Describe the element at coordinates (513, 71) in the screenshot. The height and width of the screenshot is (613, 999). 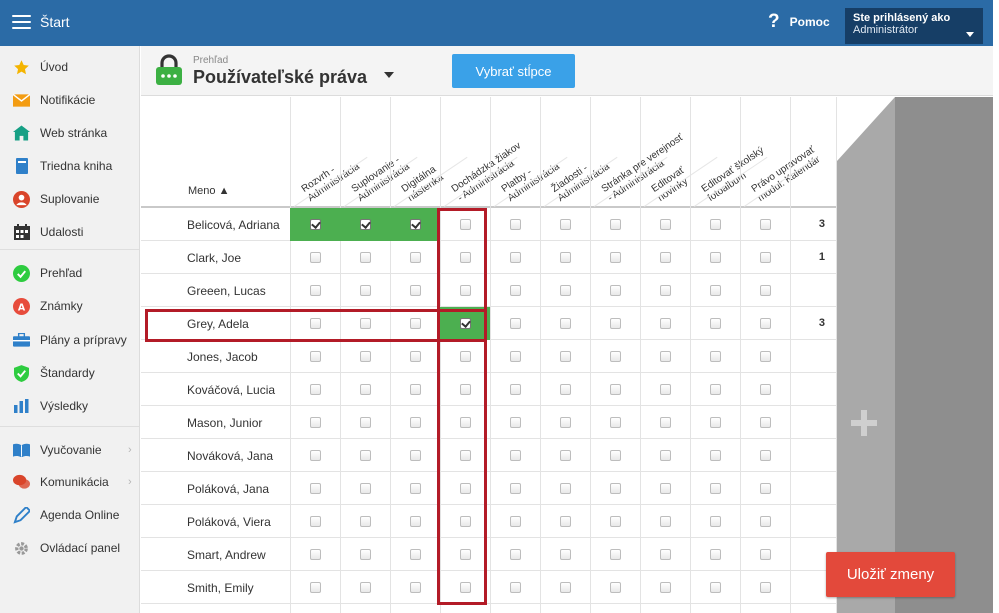
I see `select-columns-button: Vybrať stĺpce` at that location.